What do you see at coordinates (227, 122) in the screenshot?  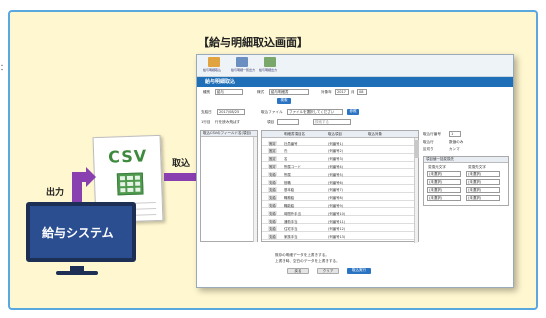 I see `skip-header-checkbox: 行を読み飛ばす` at bounding box center [227, 122].